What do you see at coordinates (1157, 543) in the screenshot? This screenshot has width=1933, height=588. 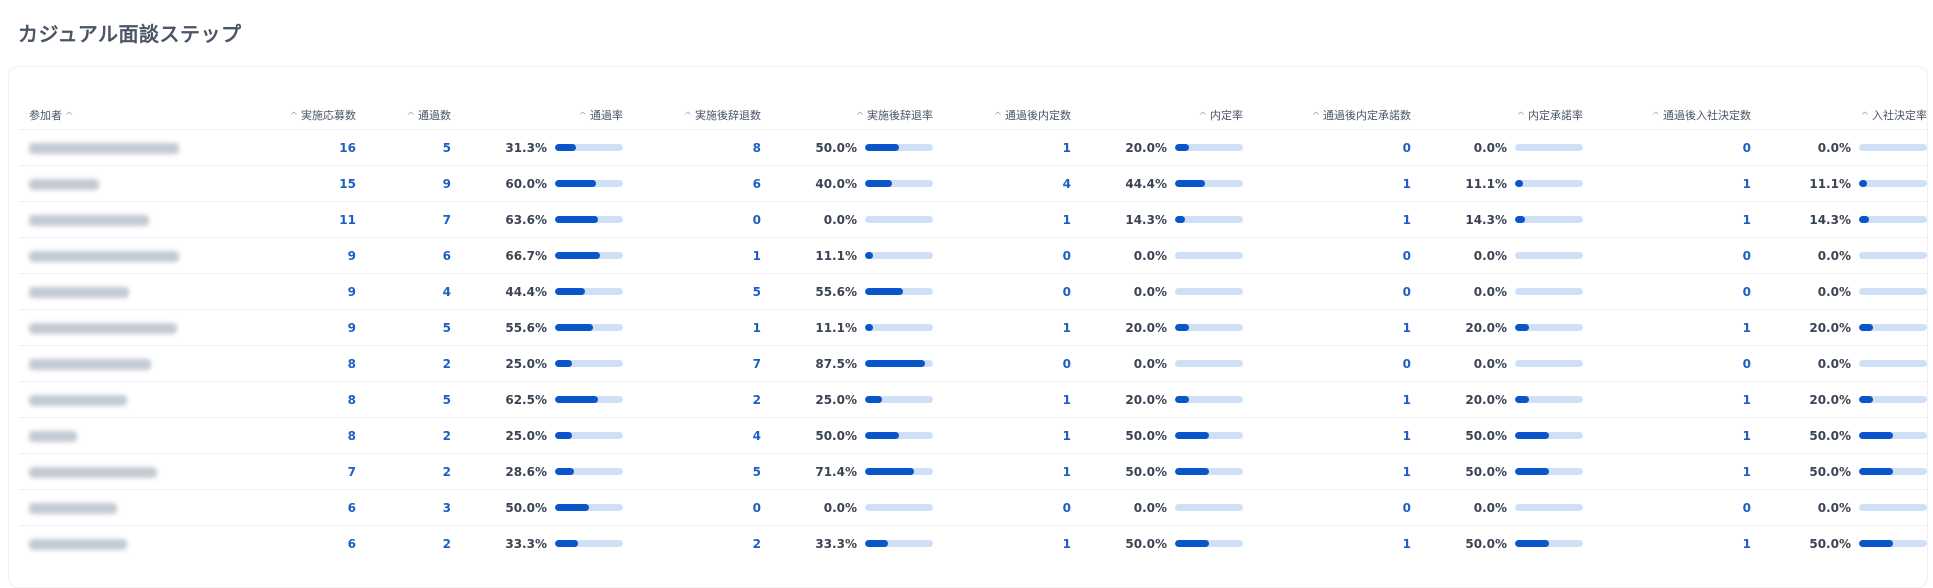 I see `offer-rate-cell: 50.0%` at bounding box center [1157, 543].